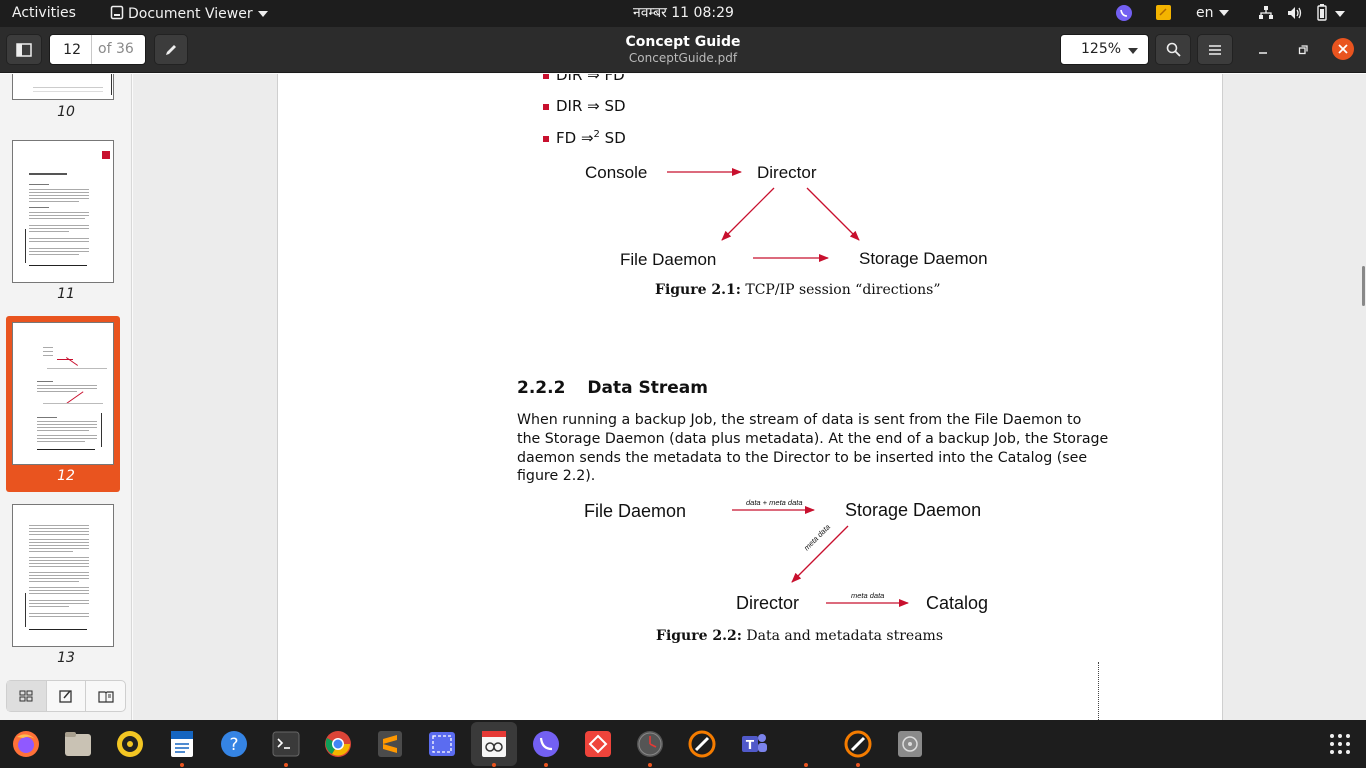 Image resolution: width=1366 pixels, height=768 pixels. I want to click on sidebar-toggle-button, so click(24, 49).